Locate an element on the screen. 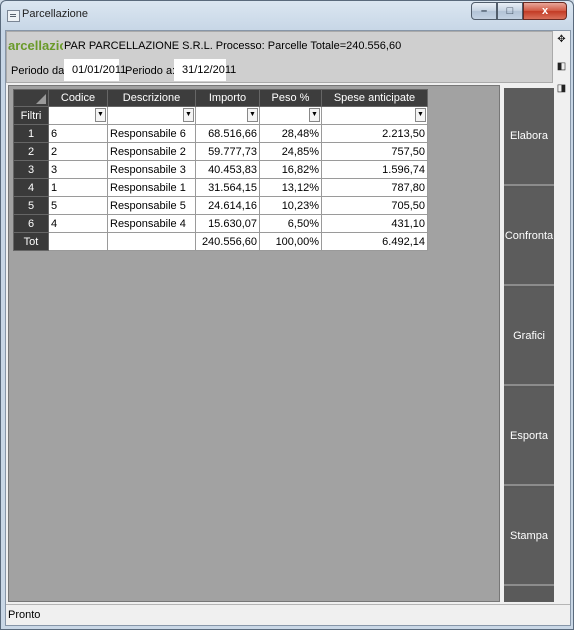 This screenshot has height=630, width=574. filter-row: Filtri ▼ ▼ ▼ ▼ ▼ is located at coordinates (220, 115).